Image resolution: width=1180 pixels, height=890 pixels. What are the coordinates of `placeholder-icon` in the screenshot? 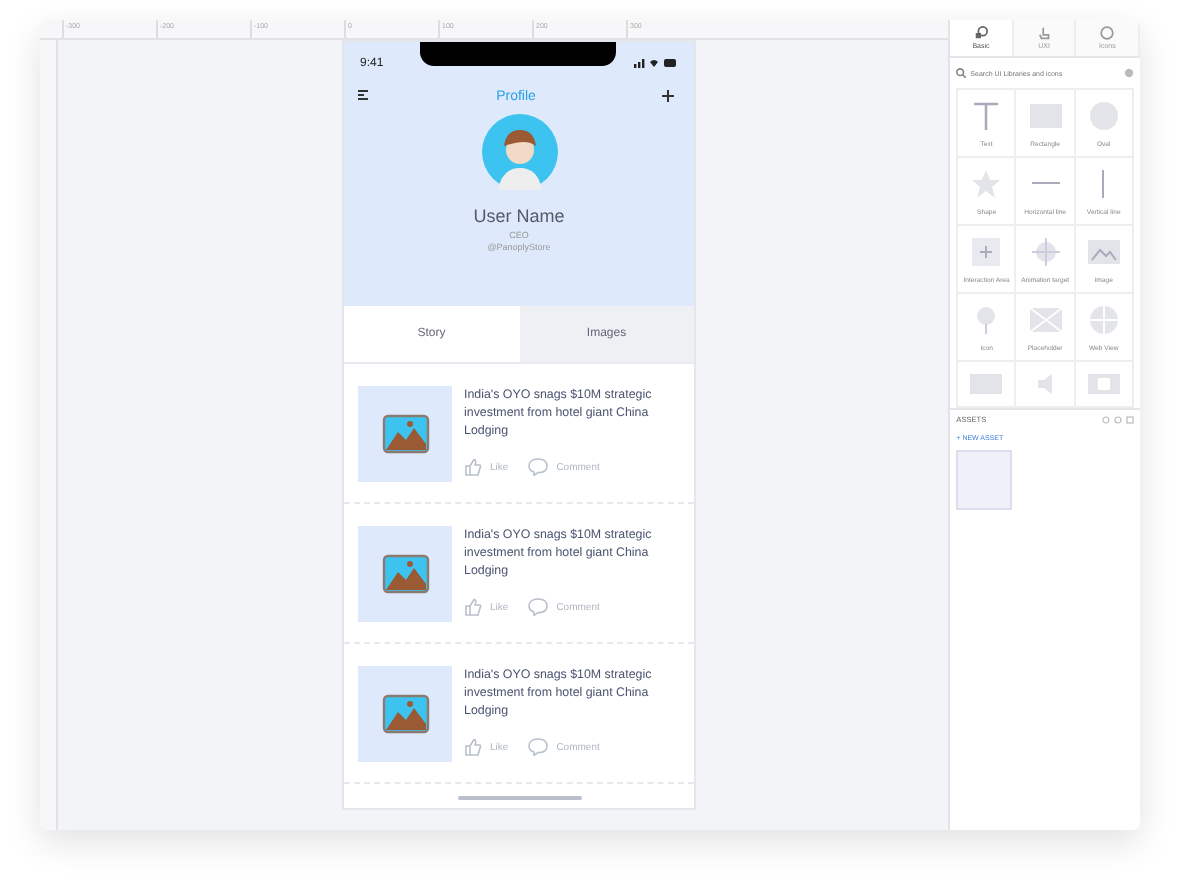 It's located at (1045, 319).